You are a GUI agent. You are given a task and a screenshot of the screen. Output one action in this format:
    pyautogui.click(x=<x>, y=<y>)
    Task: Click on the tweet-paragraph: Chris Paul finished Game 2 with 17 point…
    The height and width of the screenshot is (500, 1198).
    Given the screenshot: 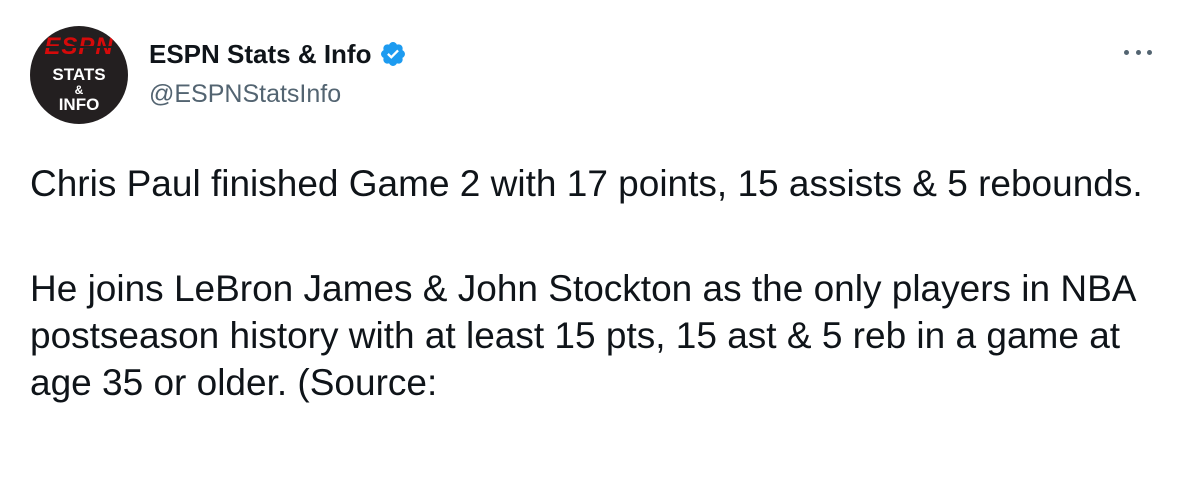 What is the action you would take?
    pyautogui.click(x=586, y=183)
    